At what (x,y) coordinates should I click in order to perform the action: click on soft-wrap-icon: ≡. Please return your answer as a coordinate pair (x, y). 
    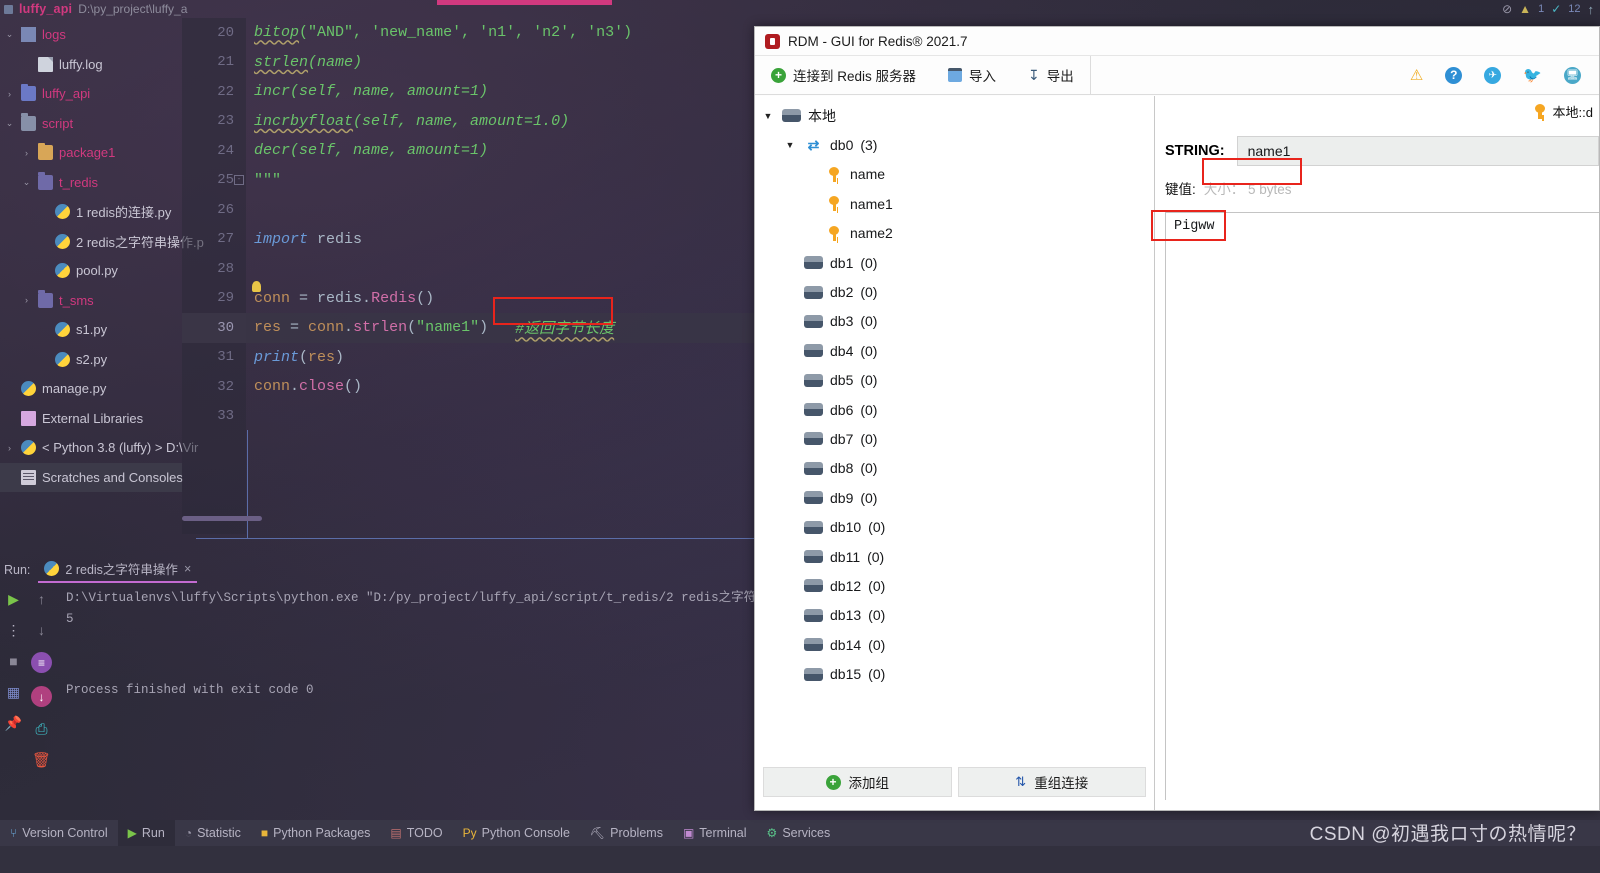
    Looking at the image, I should click on (41, 662).